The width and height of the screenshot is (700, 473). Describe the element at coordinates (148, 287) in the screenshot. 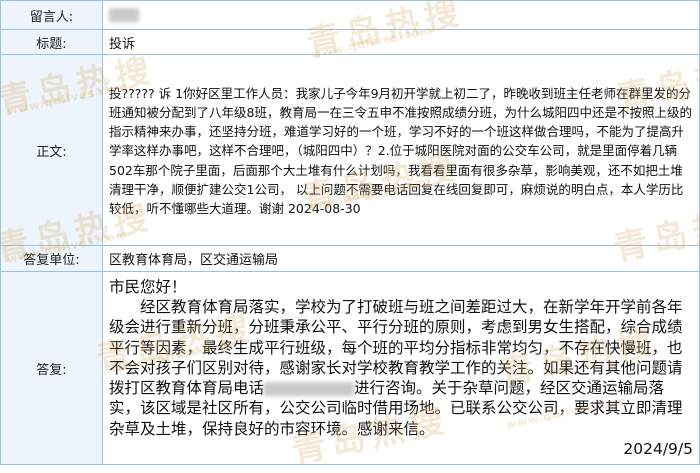

I see `reply-greeting: 市民您好！` at that location.